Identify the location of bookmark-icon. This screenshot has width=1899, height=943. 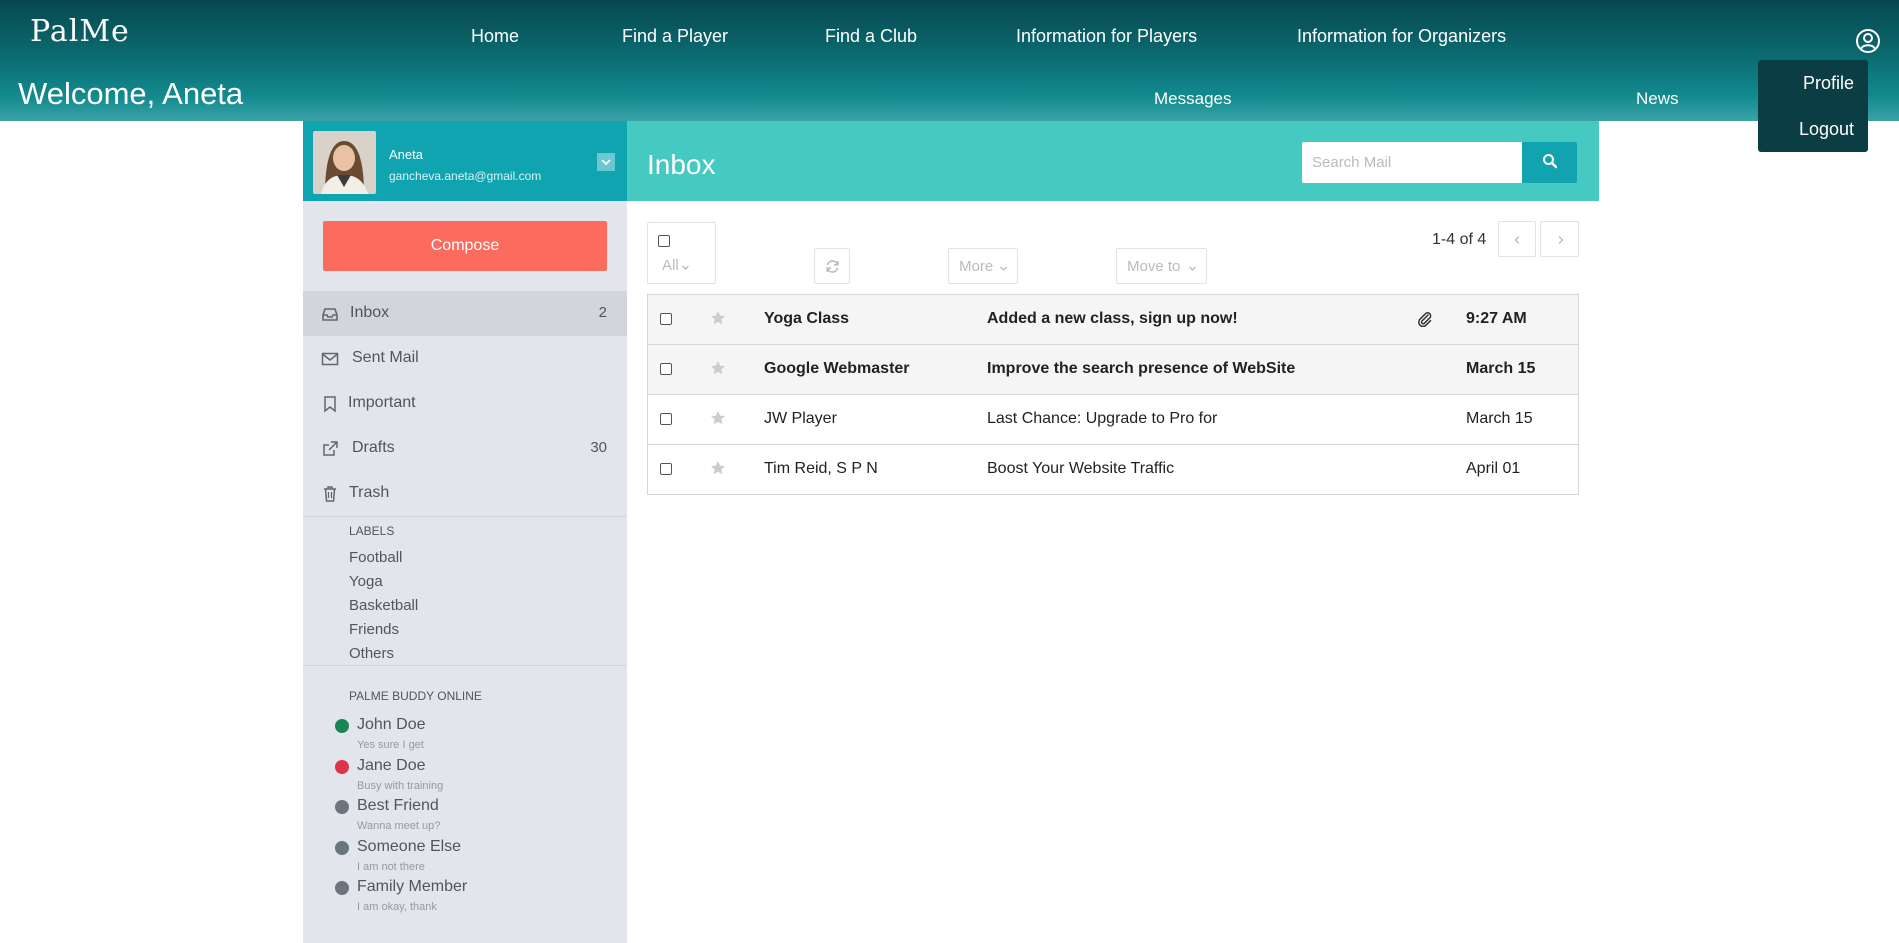
(330, 404).